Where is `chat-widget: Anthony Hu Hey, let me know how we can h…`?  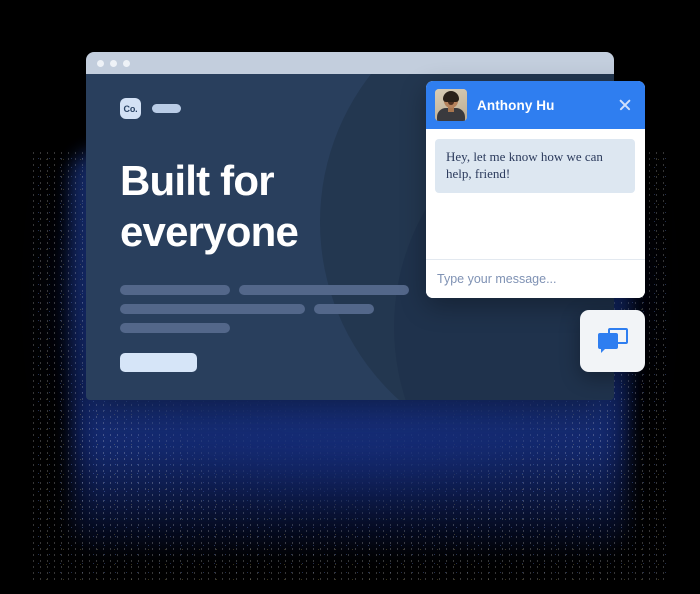 chat-widget: Anthony Hu Hey, let me know how we can h… is located at coordinates (535, 189).